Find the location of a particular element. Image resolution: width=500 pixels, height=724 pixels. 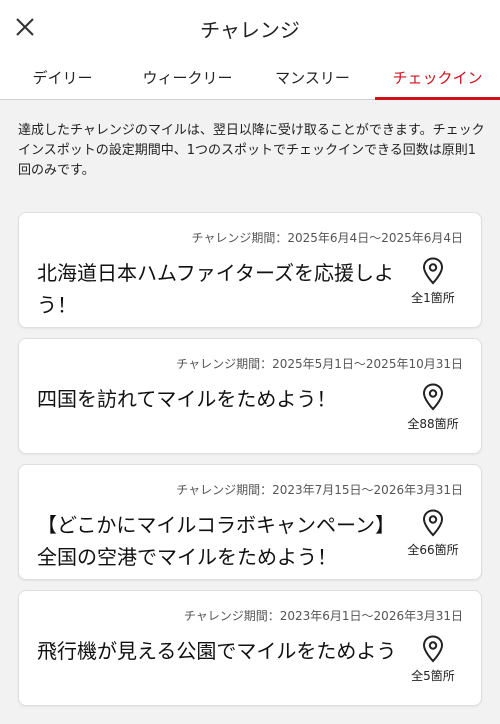

location-count-label: 全88箇所 is located at coordinates (433, 424).